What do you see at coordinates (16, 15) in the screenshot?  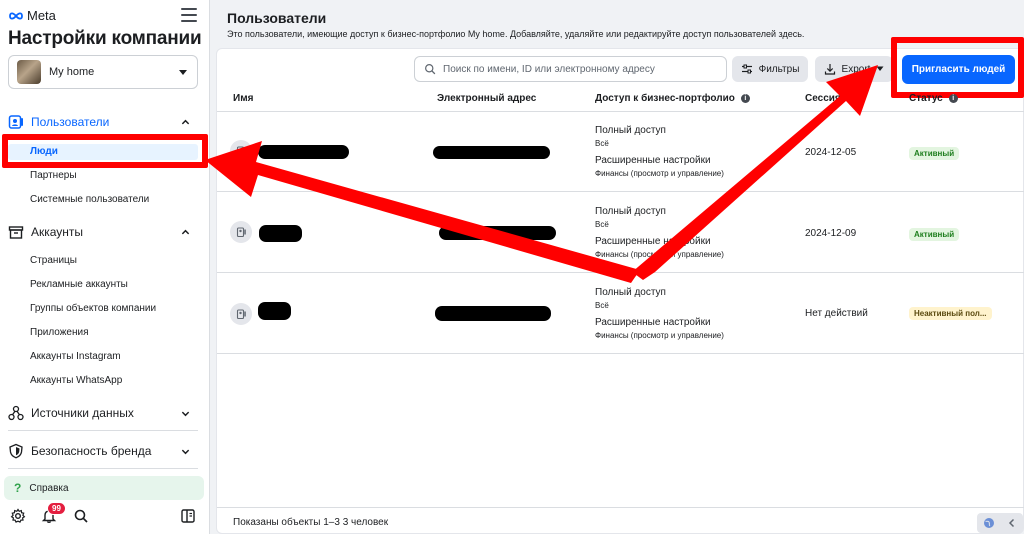 I see `meta-infinity-icon` at bounding box center [16, 15].